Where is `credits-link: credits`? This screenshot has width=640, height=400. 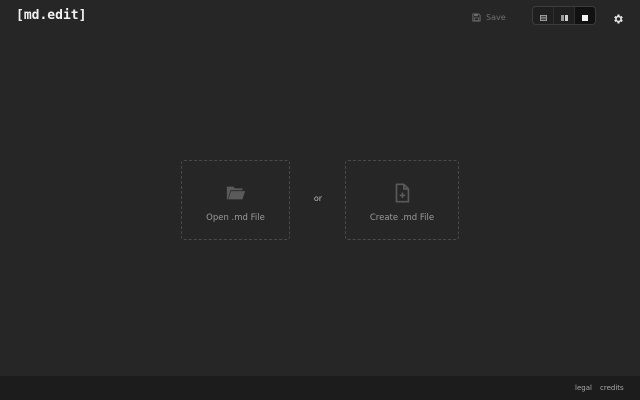 credits-link: credits is located at coordinates (612, 388).